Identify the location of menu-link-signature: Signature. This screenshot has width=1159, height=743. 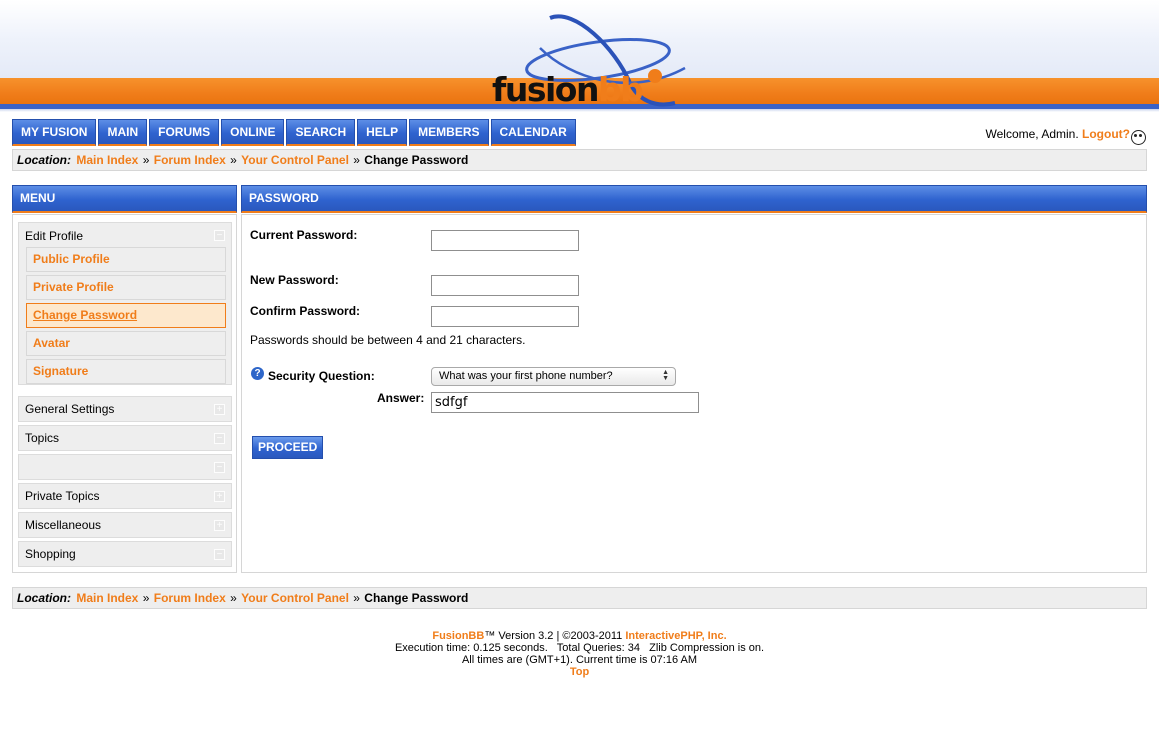
(60, 371).